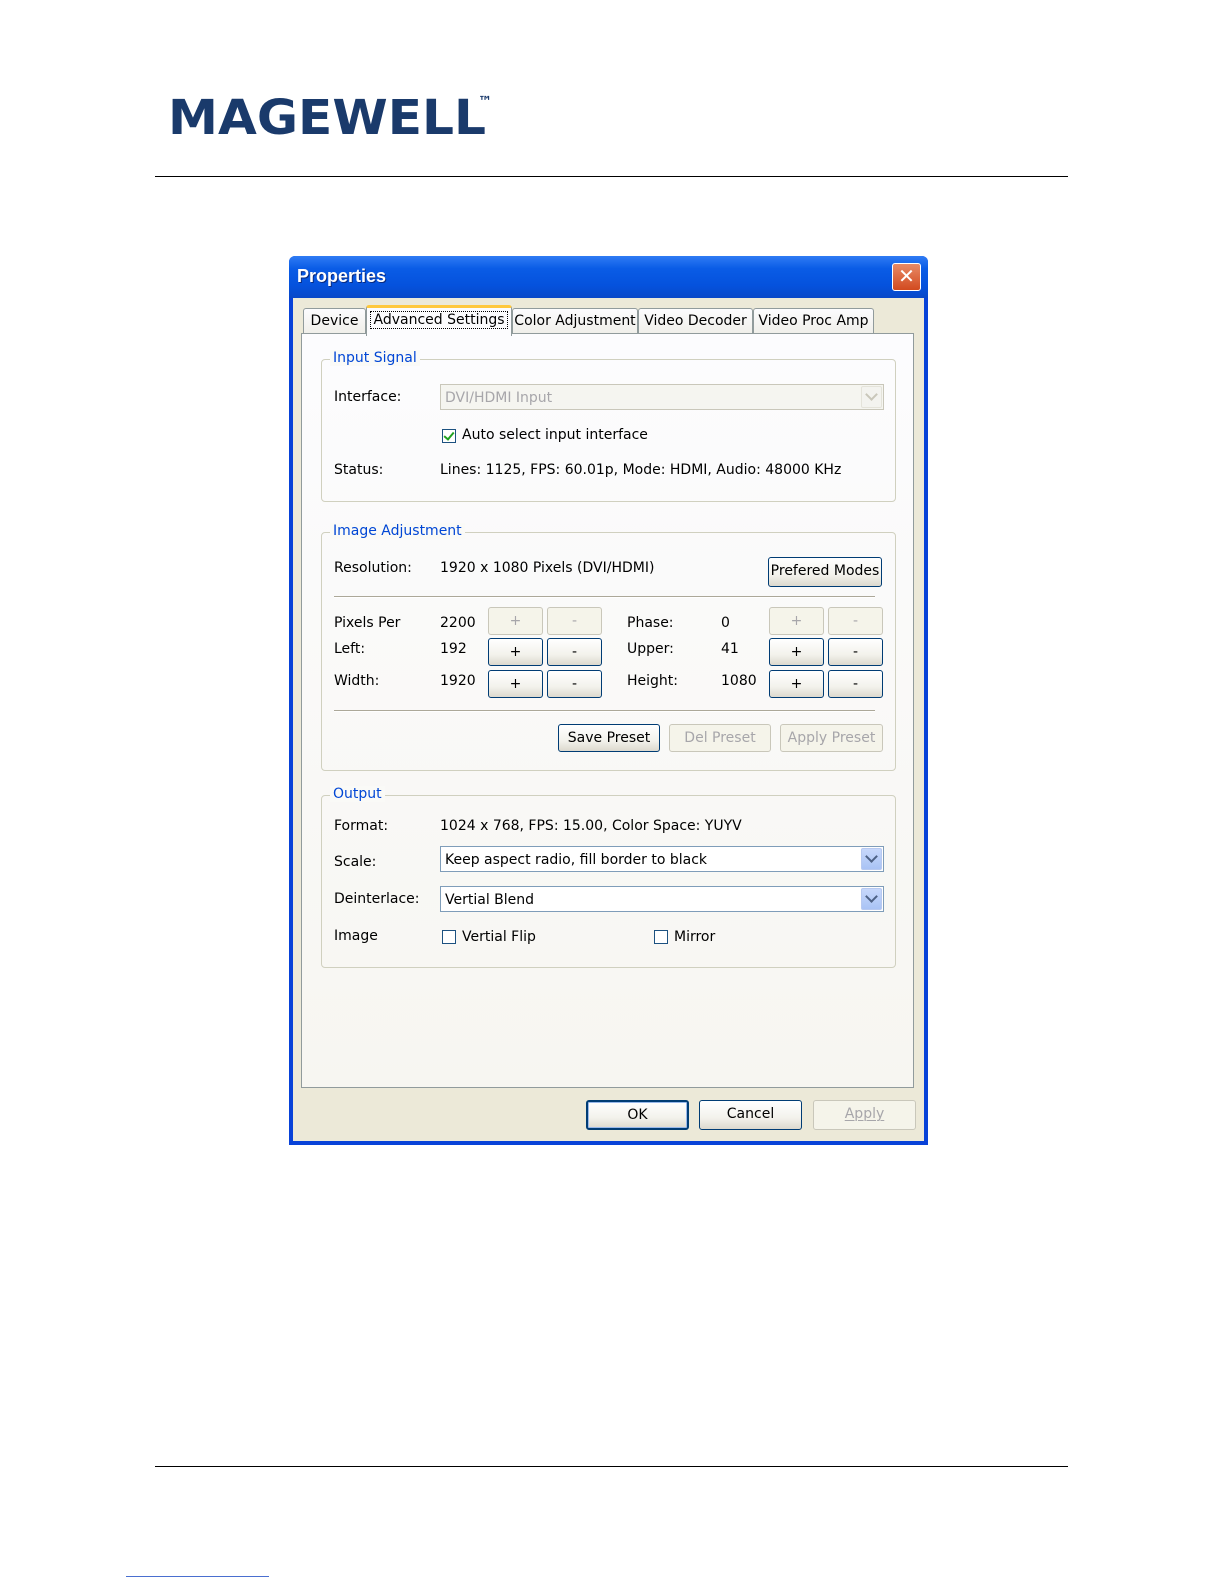  I want to click on deinterlace-select: Vertial Blend, so click(662, 899).